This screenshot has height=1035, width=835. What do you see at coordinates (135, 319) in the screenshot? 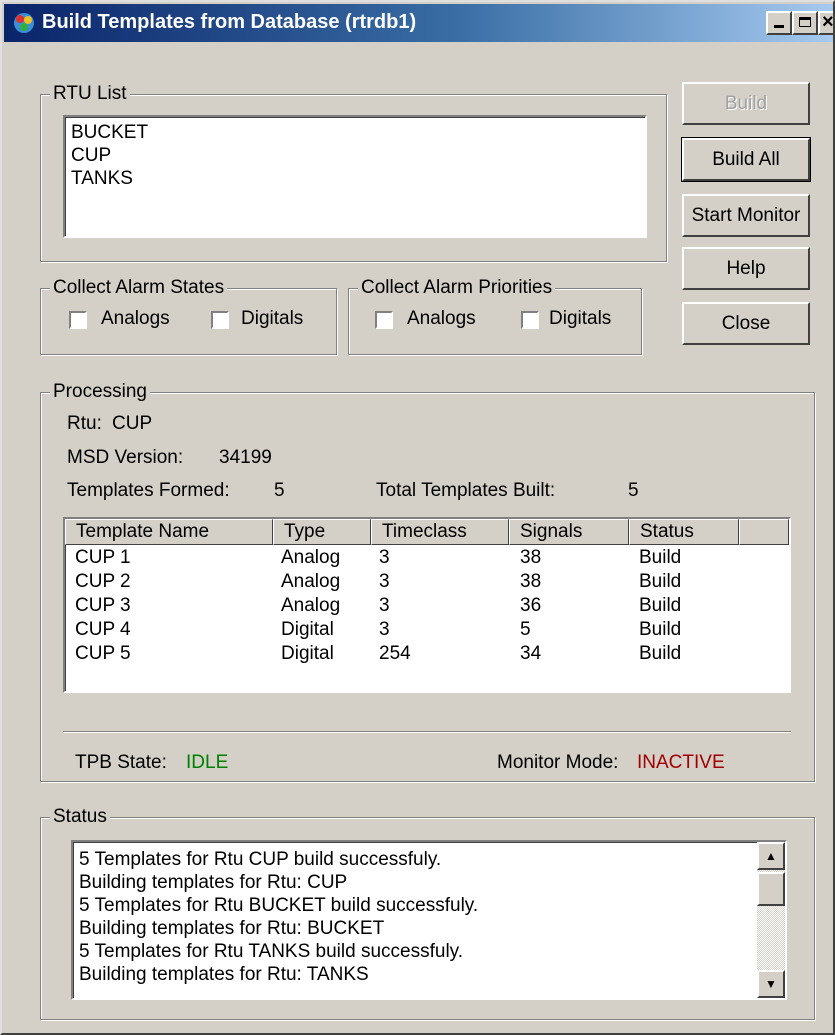
I see `alarm-states-analogs-label: Analogs` at bounding box center [135, 319].